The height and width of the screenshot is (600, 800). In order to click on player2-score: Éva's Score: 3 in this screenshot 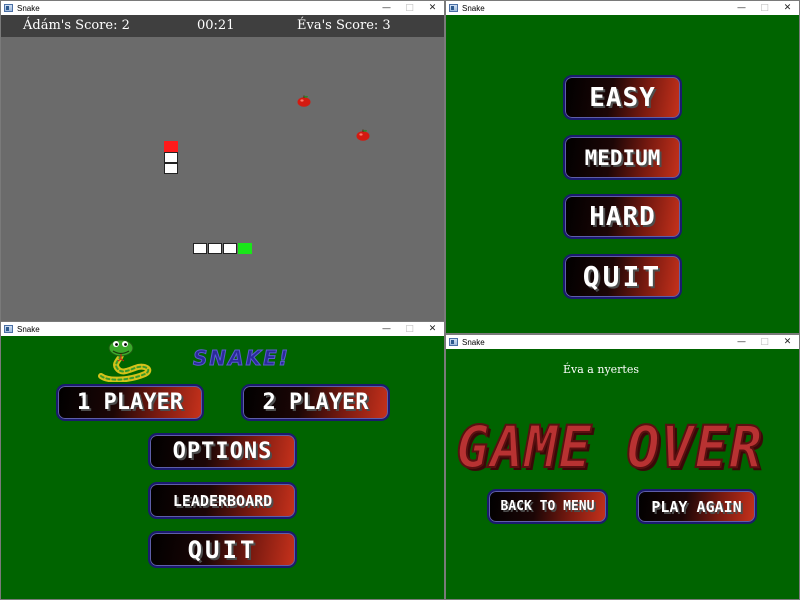, I will do `click(344, 25)`.